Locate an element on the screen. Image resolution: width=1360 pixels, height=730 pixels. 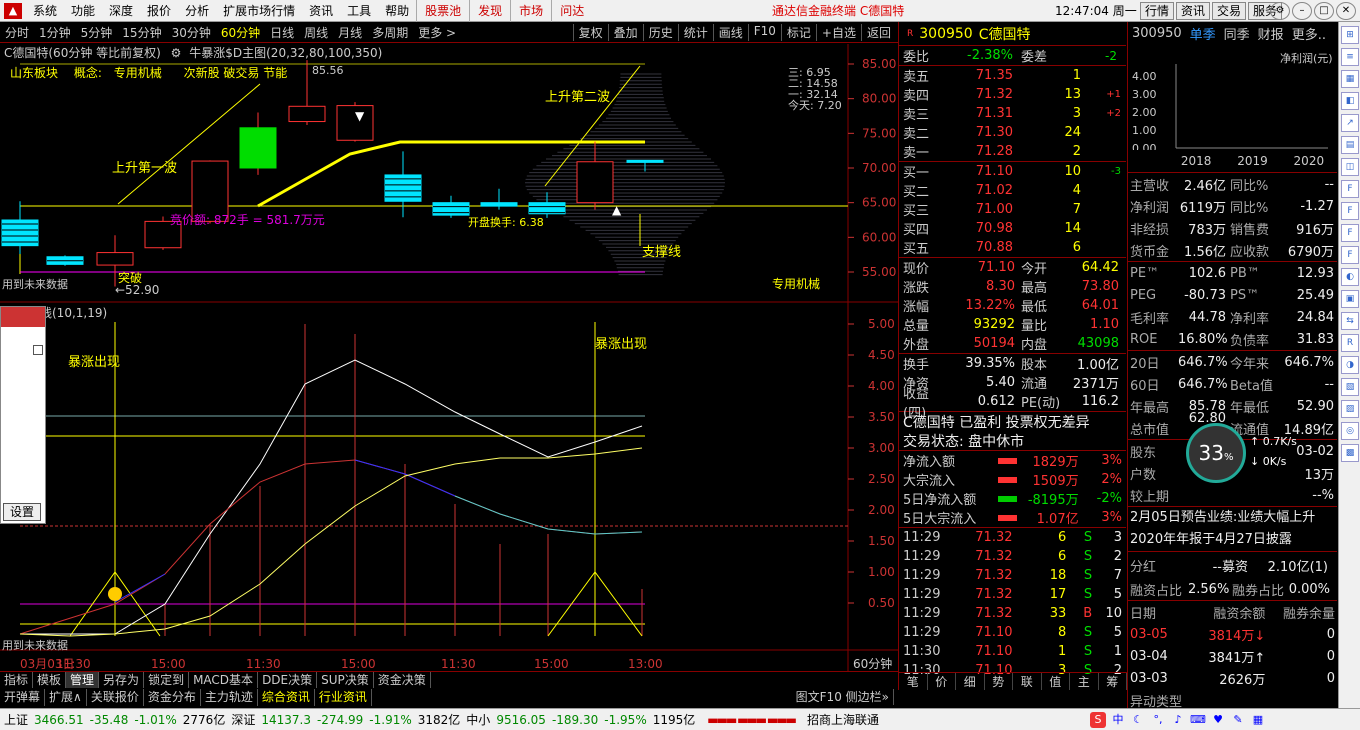
app-logo-icon: ▲ is located at coordinates (13, 10).